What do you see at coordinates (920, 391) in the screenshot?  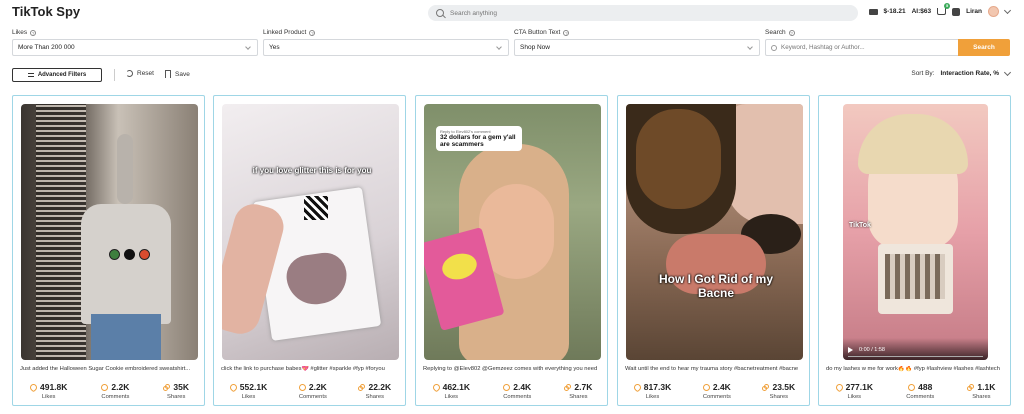 I see `comments-stat: 488 Comments` at bounding box center [920, 391].